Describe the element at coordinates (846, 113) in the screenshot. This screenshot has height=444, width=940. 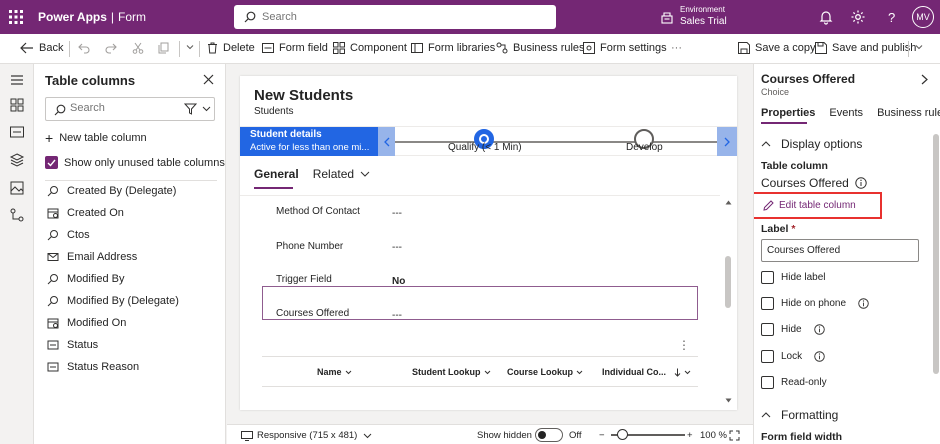
I see `tab-events: Events` at that location.